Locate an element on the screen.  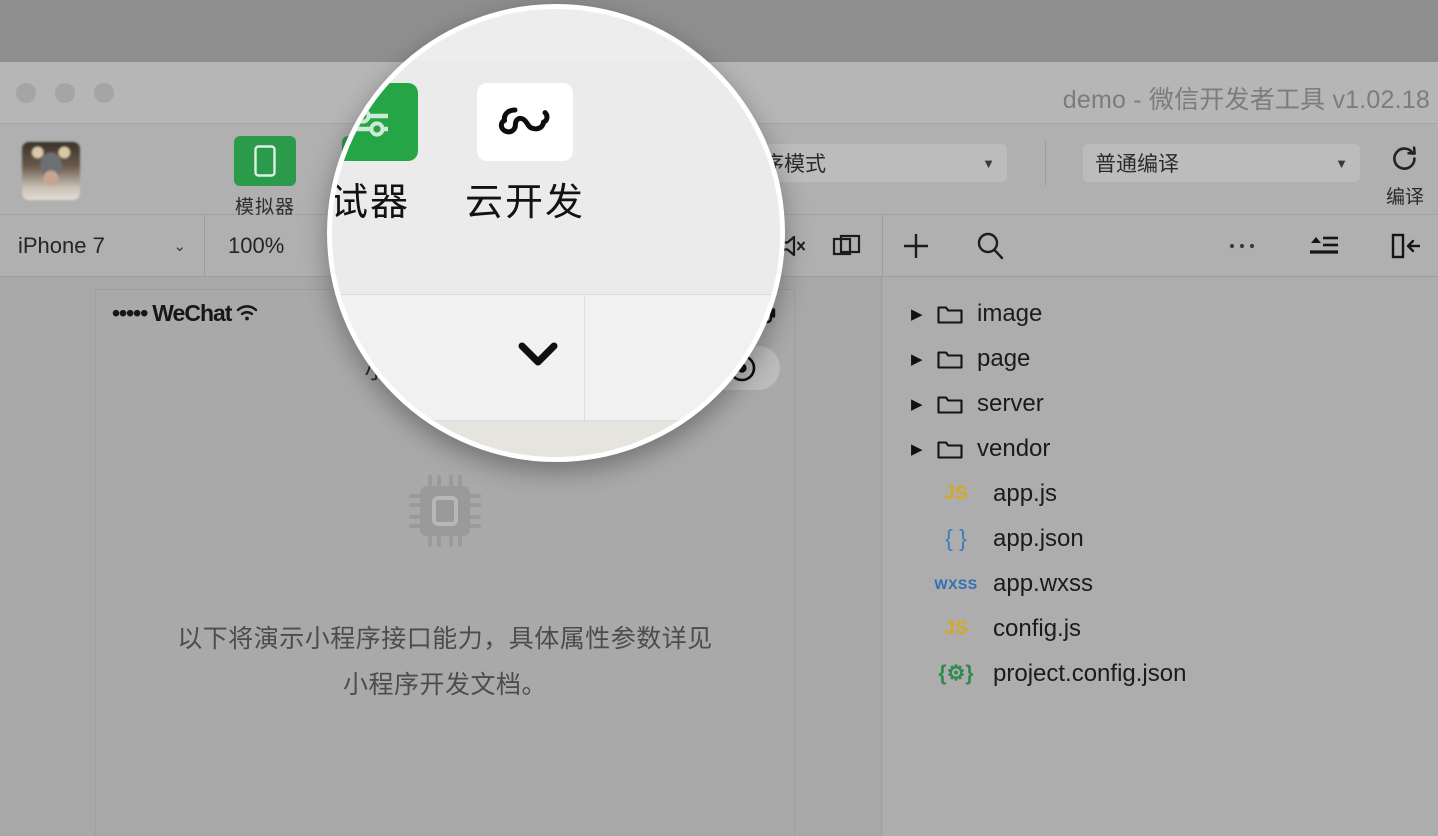
tree-label: server is located at coordinates (1010, 403).